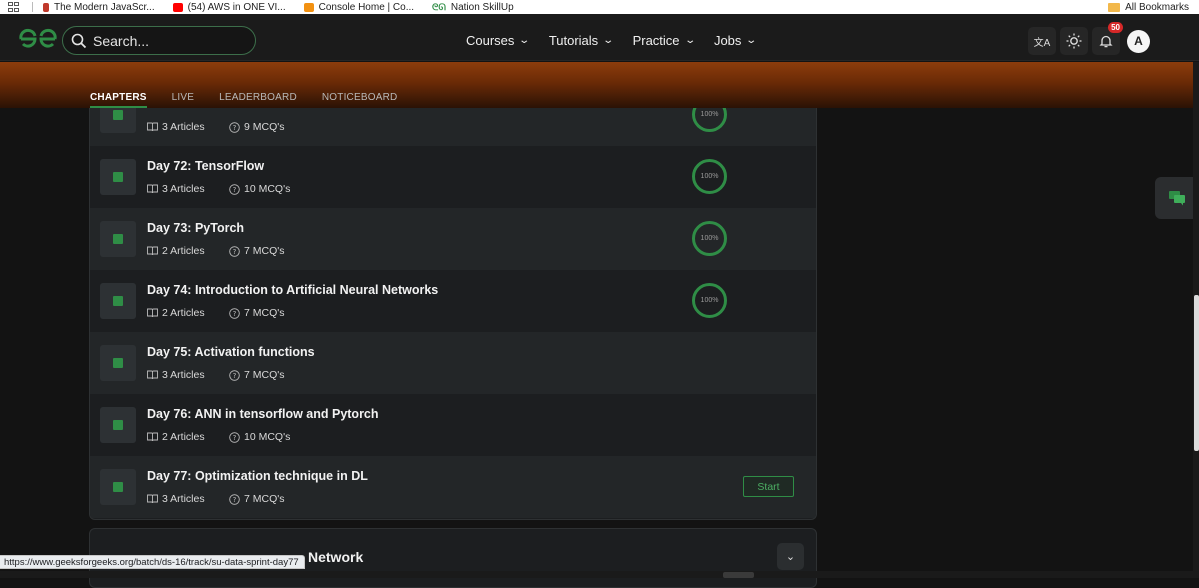 The height and width of the screenshot is (588, 1199). I want to click on menu-tutorials: Tutorials ⌄, so click(581, 40).